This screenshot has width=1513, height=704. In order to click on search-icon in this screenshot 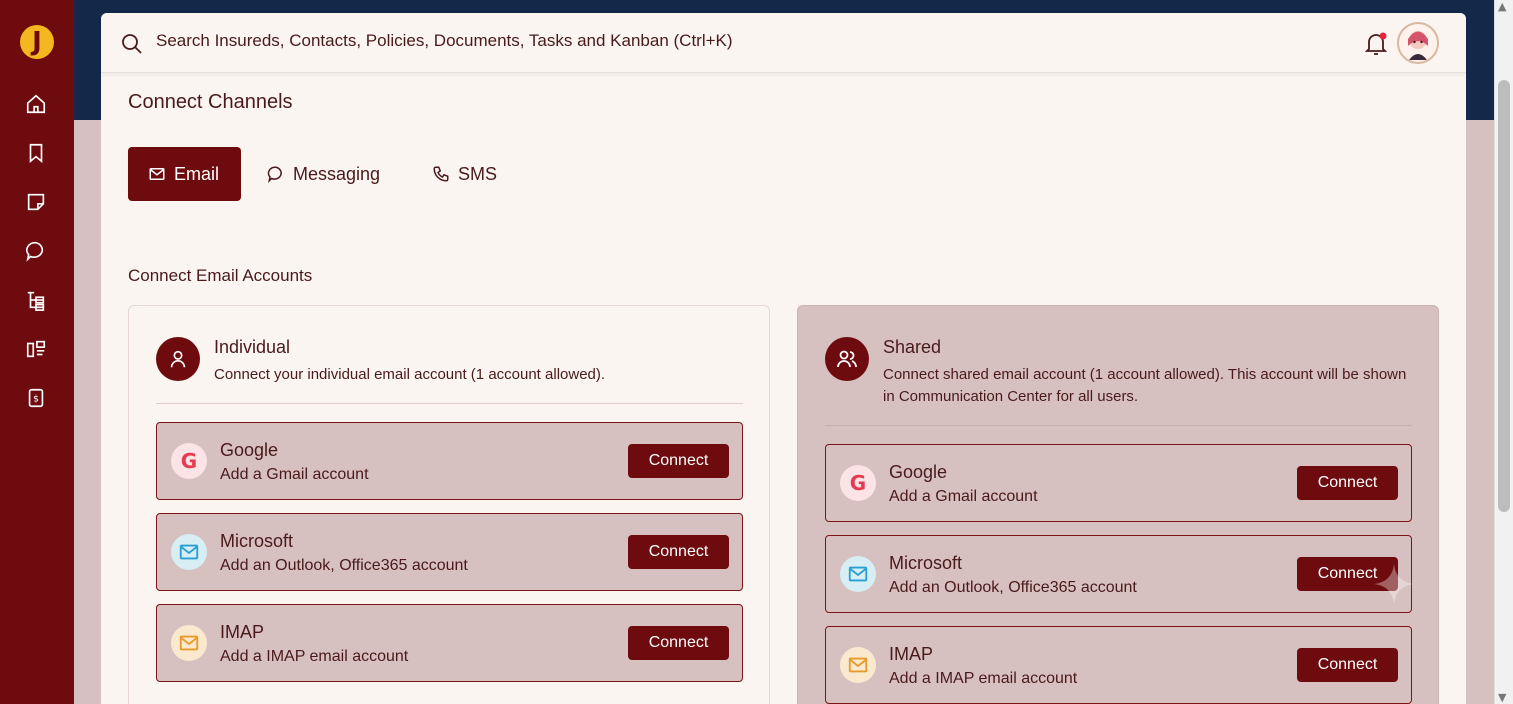, I will do `click(132, 44)`.